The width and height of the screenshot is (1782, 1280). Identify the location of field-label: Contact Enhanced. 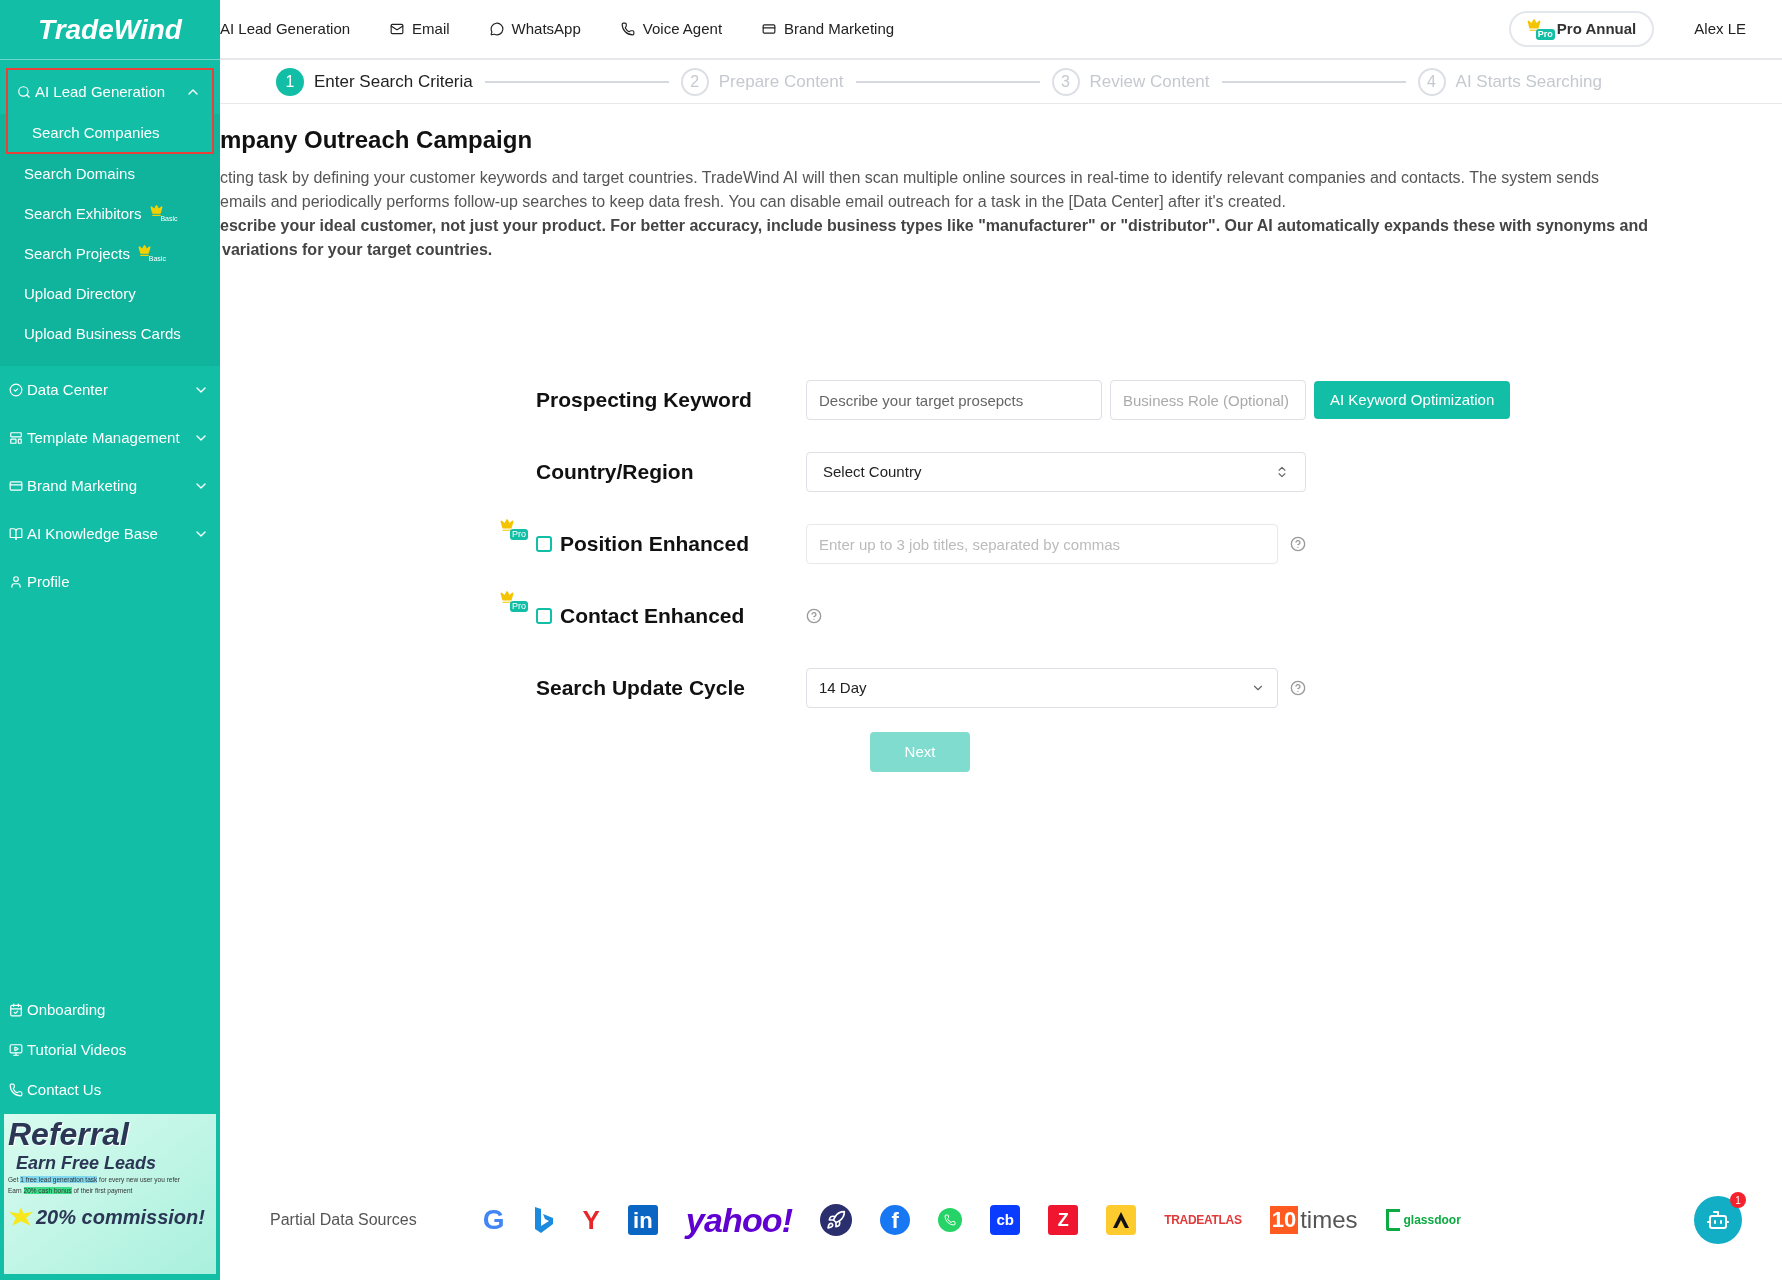
(652, 616).